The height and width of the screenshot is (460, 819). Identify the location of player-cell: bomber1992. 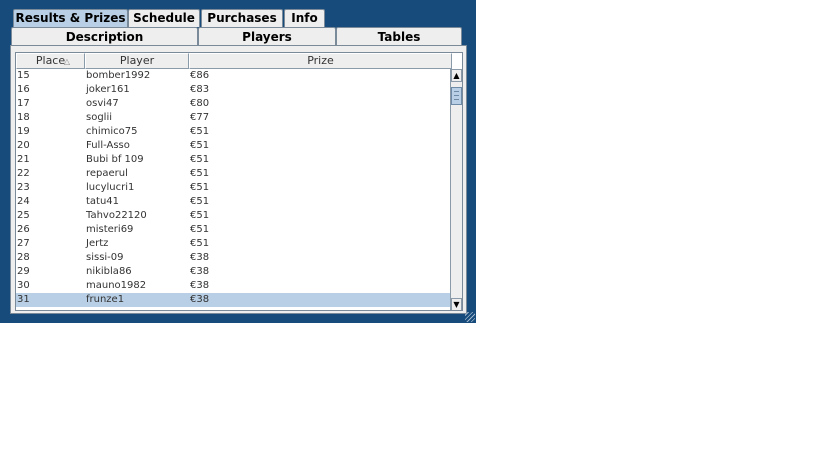
(118, 75).